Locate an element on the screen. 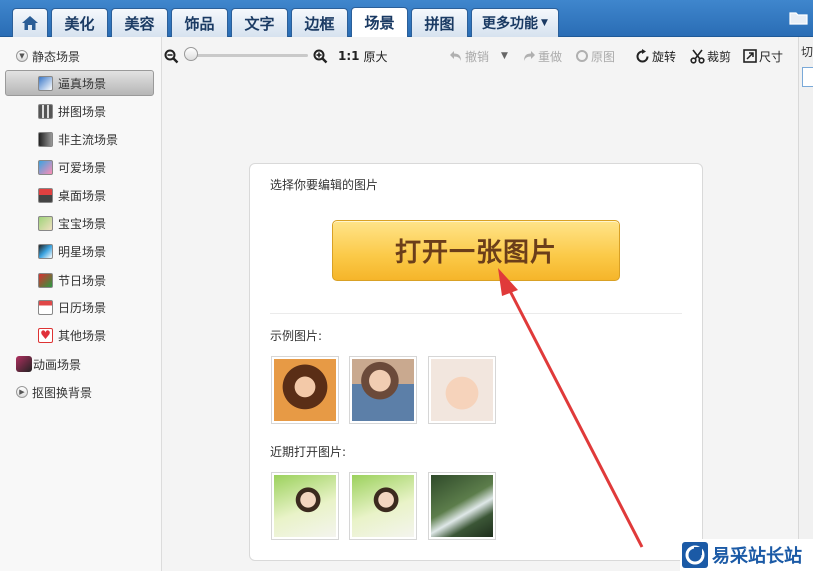 The height and width of the screenshot is (571, 813). annotation-arrow is located at coordinates (571, 408).